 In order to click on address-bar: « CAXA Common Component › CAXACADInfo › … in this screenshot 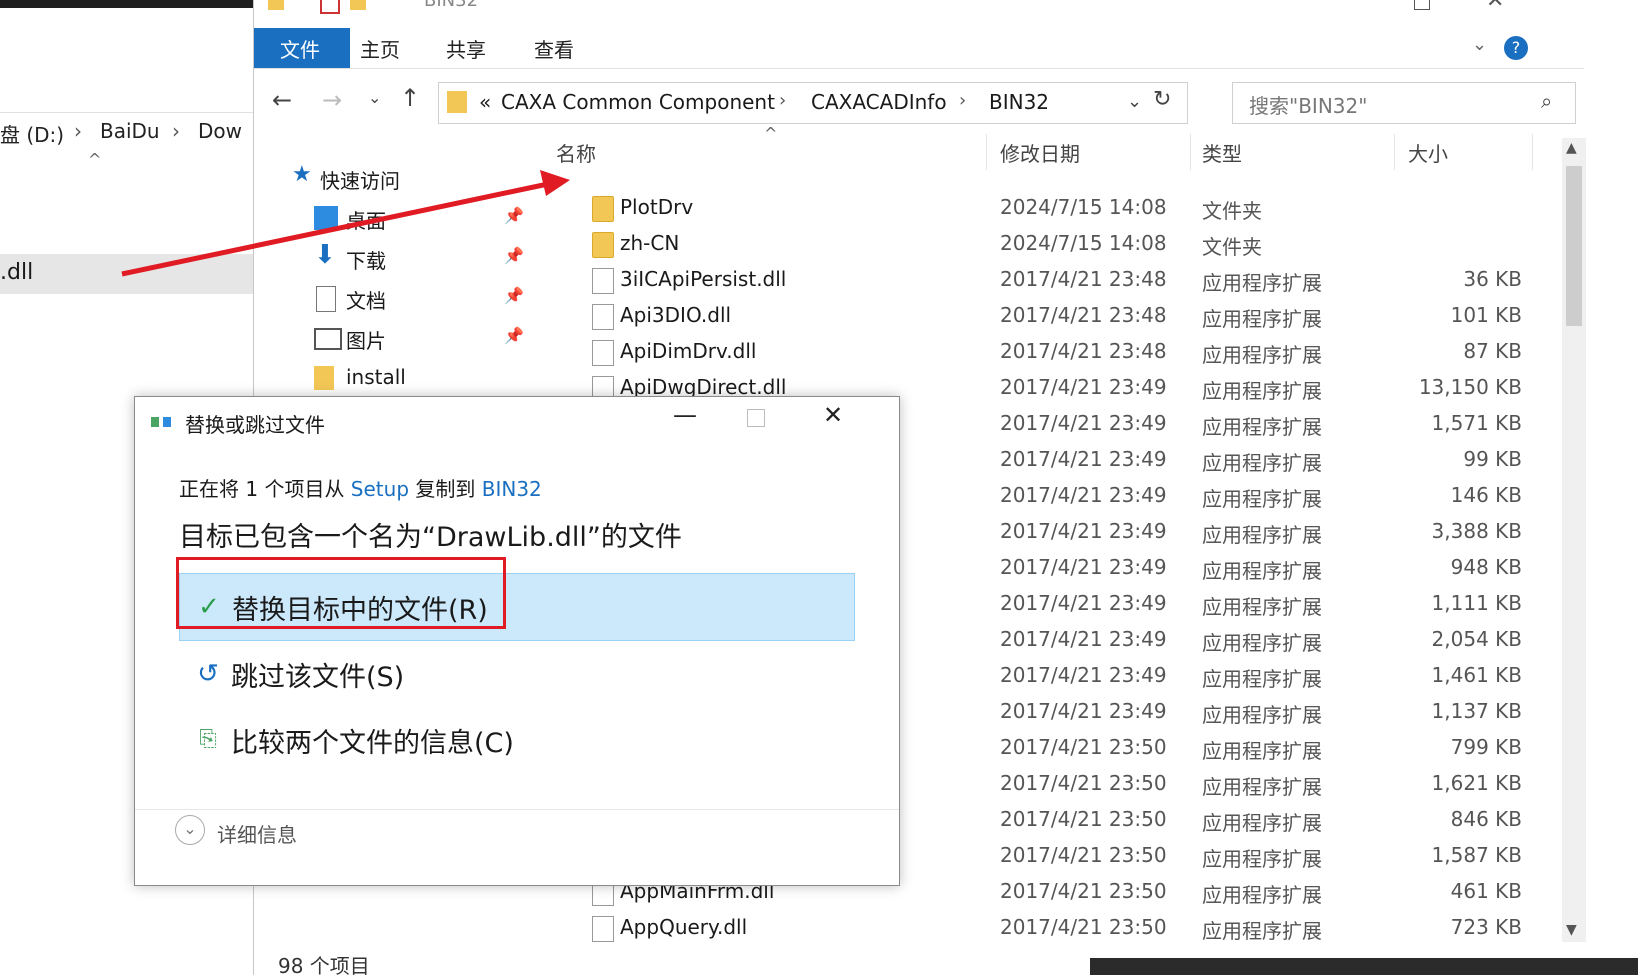, I will do `click(813, 103)`.